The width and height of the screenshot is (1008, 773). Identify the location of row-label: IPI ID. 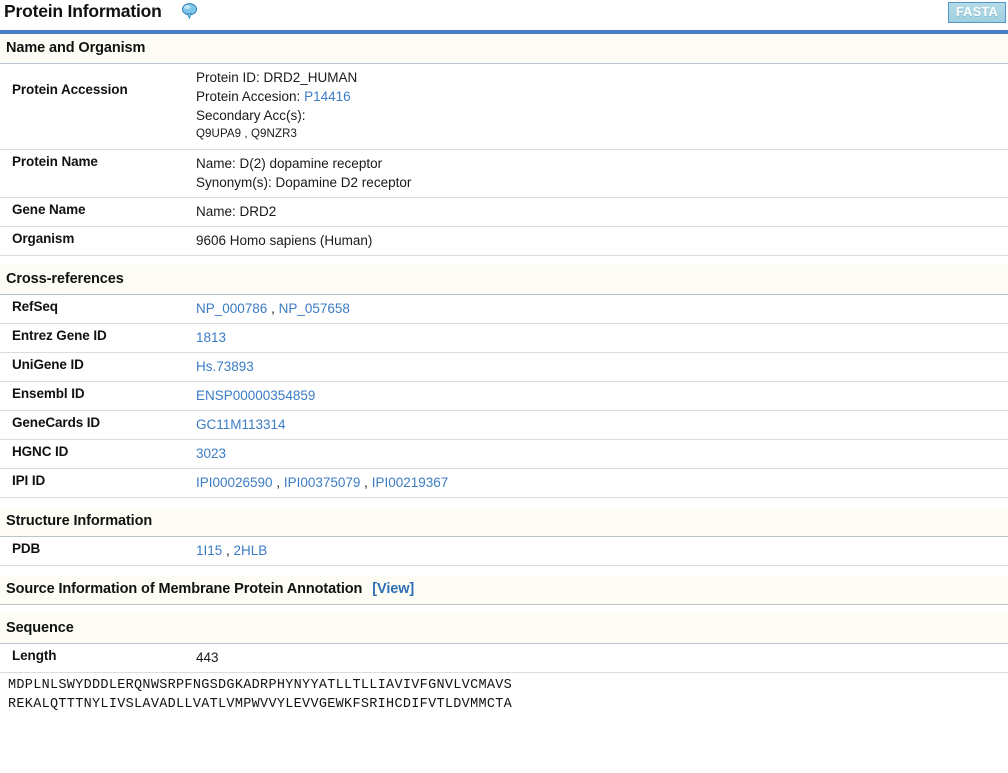
(29, 480).